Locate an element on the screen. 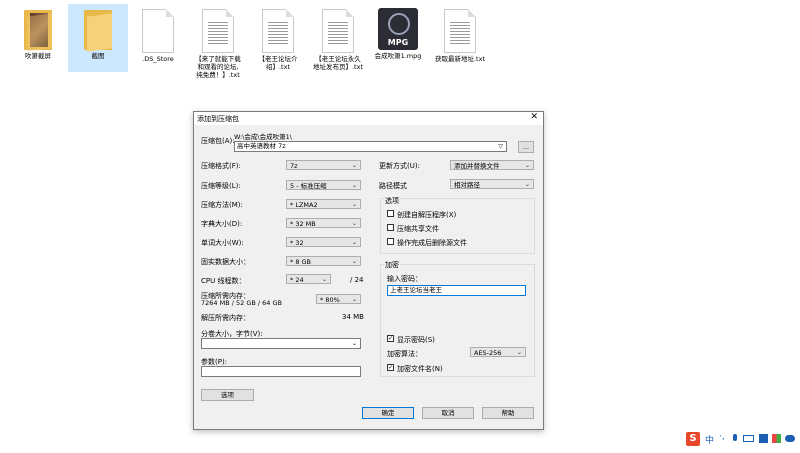 The image size is (800, 453). params-input is located at coordinates (281, 371).